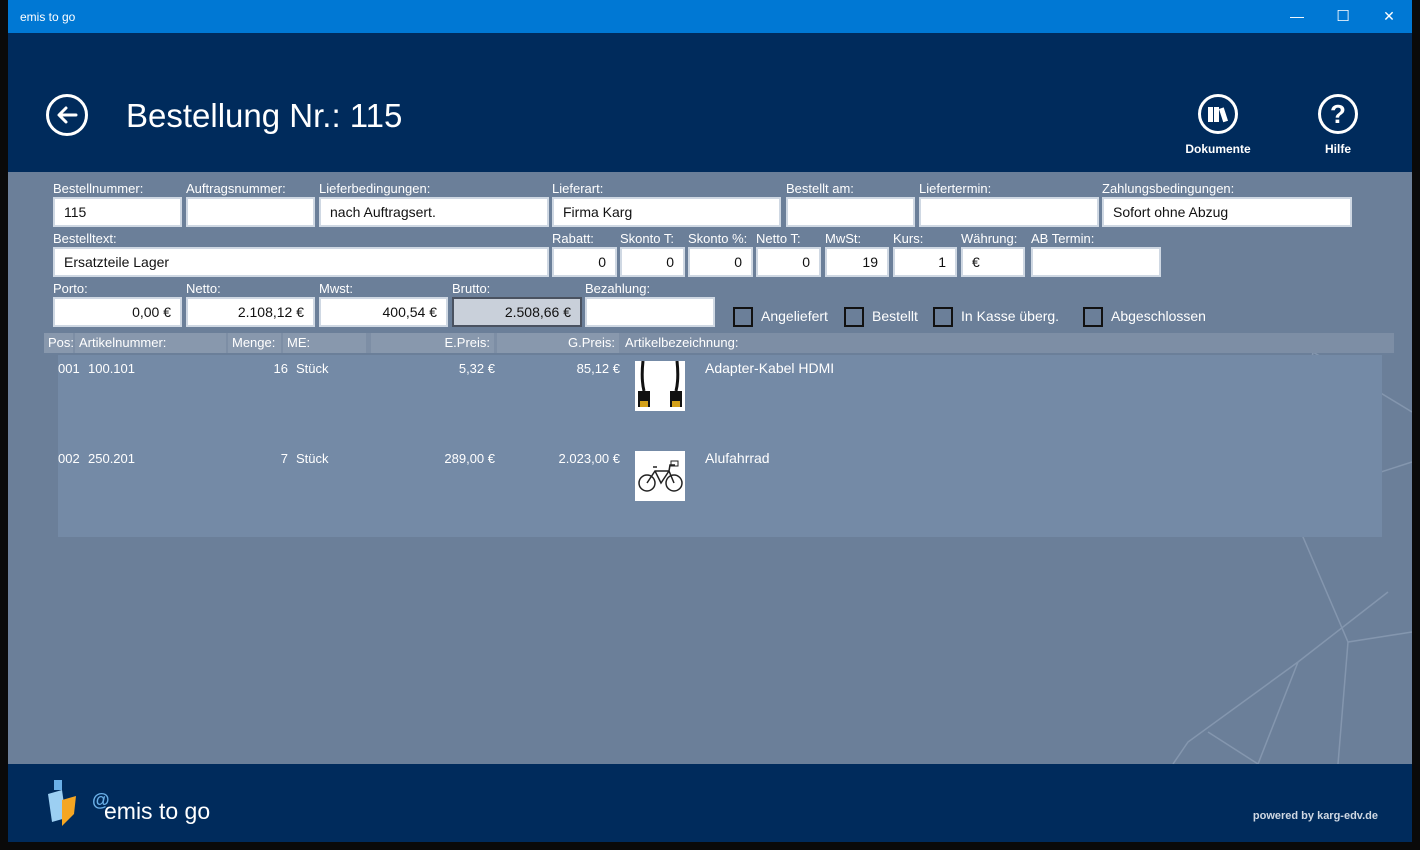  I want to click on checkbox-label: In Kasse überg., so click(1010, 316).